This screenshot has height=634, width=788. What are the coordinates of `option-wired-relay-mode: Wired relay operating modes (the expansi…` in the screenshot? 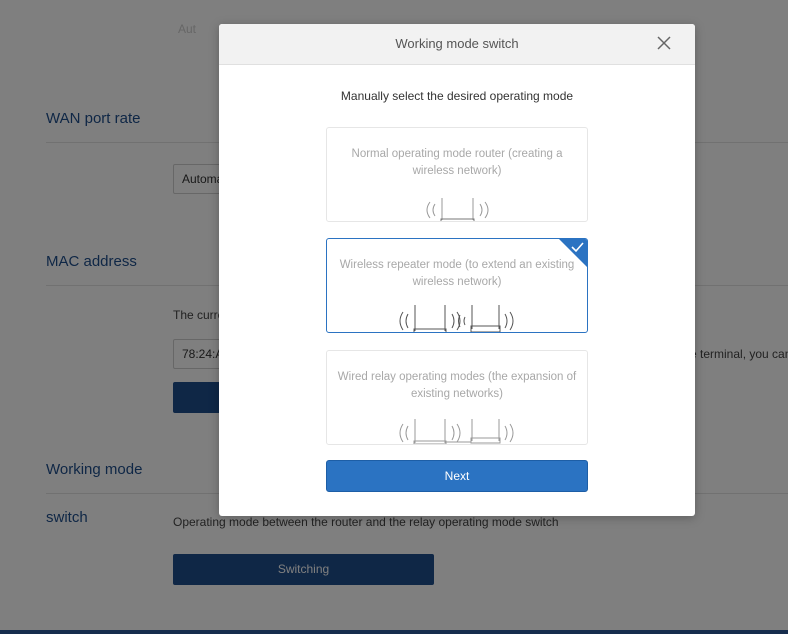 It's located at (457, 397).